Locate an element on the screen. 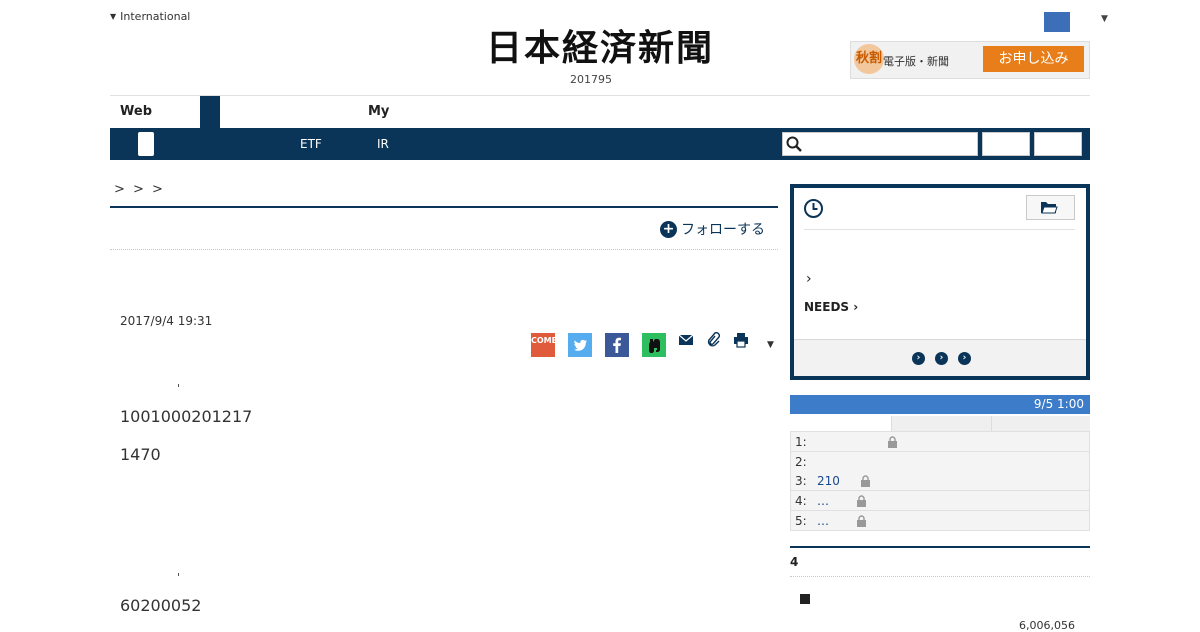 The width and height of the screenshot is (1200, 632). breadcrumb-divider is located at coordinates (444, 207).